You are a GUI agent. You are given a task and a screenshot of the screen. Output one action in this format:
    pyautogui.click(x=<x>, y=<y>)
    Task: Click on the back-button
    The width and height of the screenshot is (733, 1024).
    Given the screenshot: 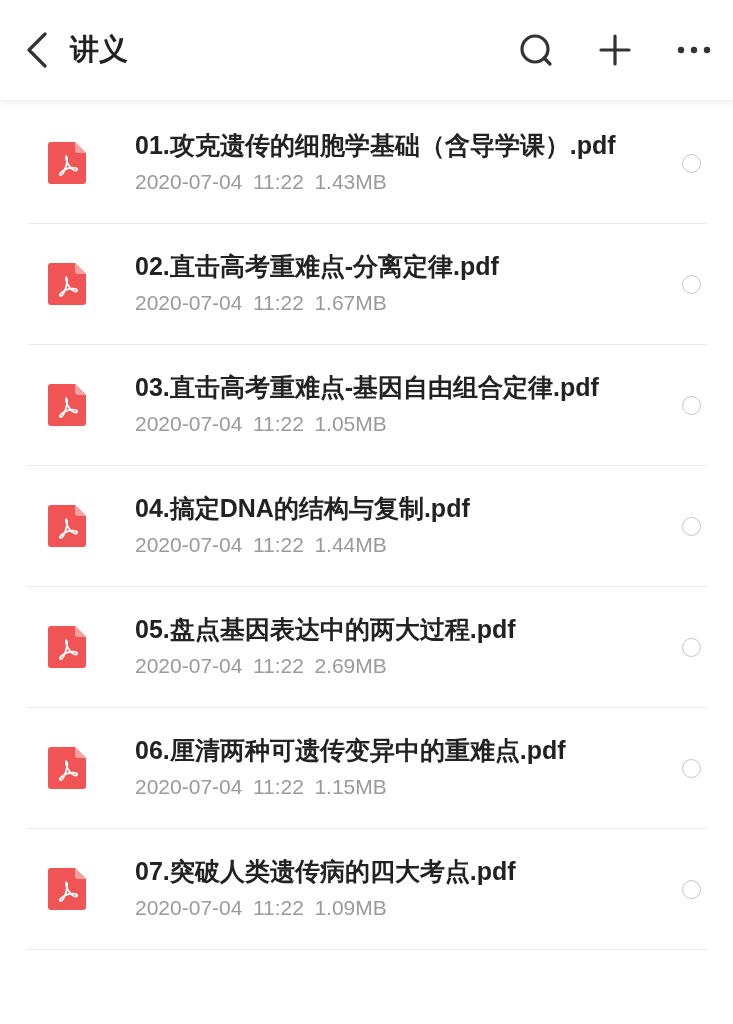 What is the action you would take?
    pyautogui.click(x=37, y=50)
    